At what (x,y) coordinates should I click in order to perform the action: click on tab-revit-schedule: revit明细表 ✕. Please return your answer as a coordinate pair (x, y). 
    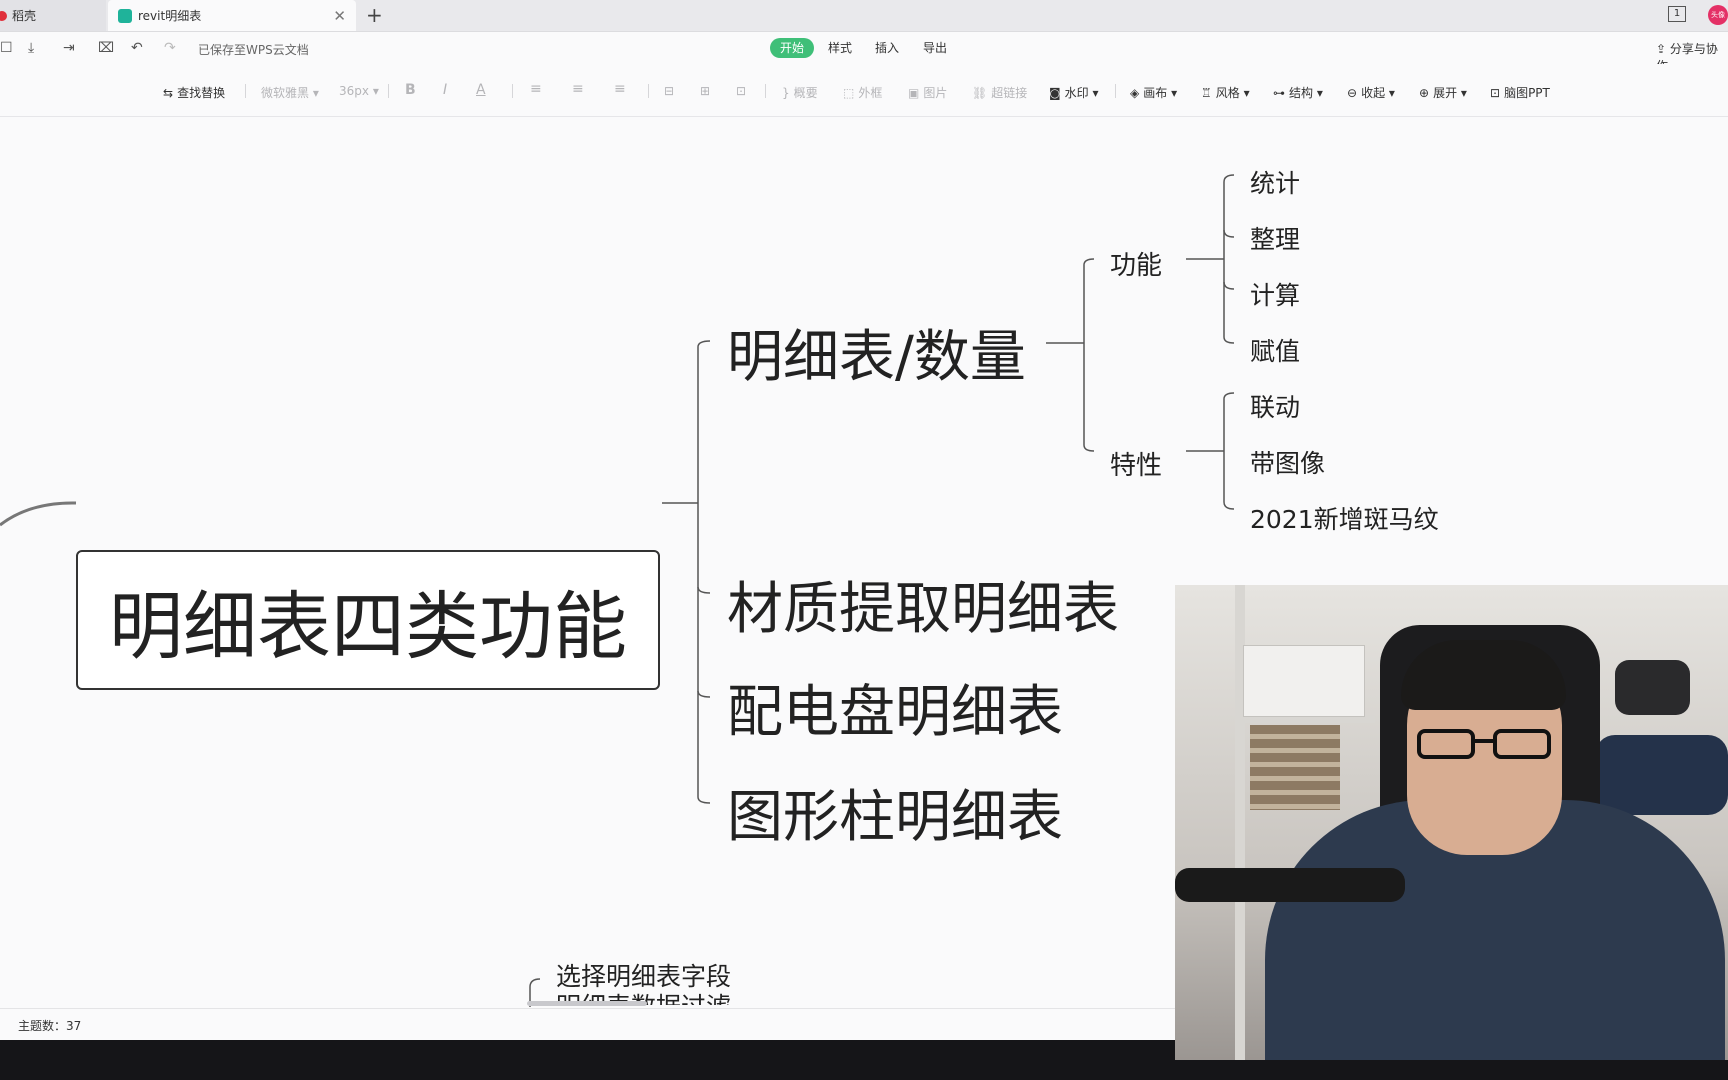
    Looking at the image, I should click on (232, 15).